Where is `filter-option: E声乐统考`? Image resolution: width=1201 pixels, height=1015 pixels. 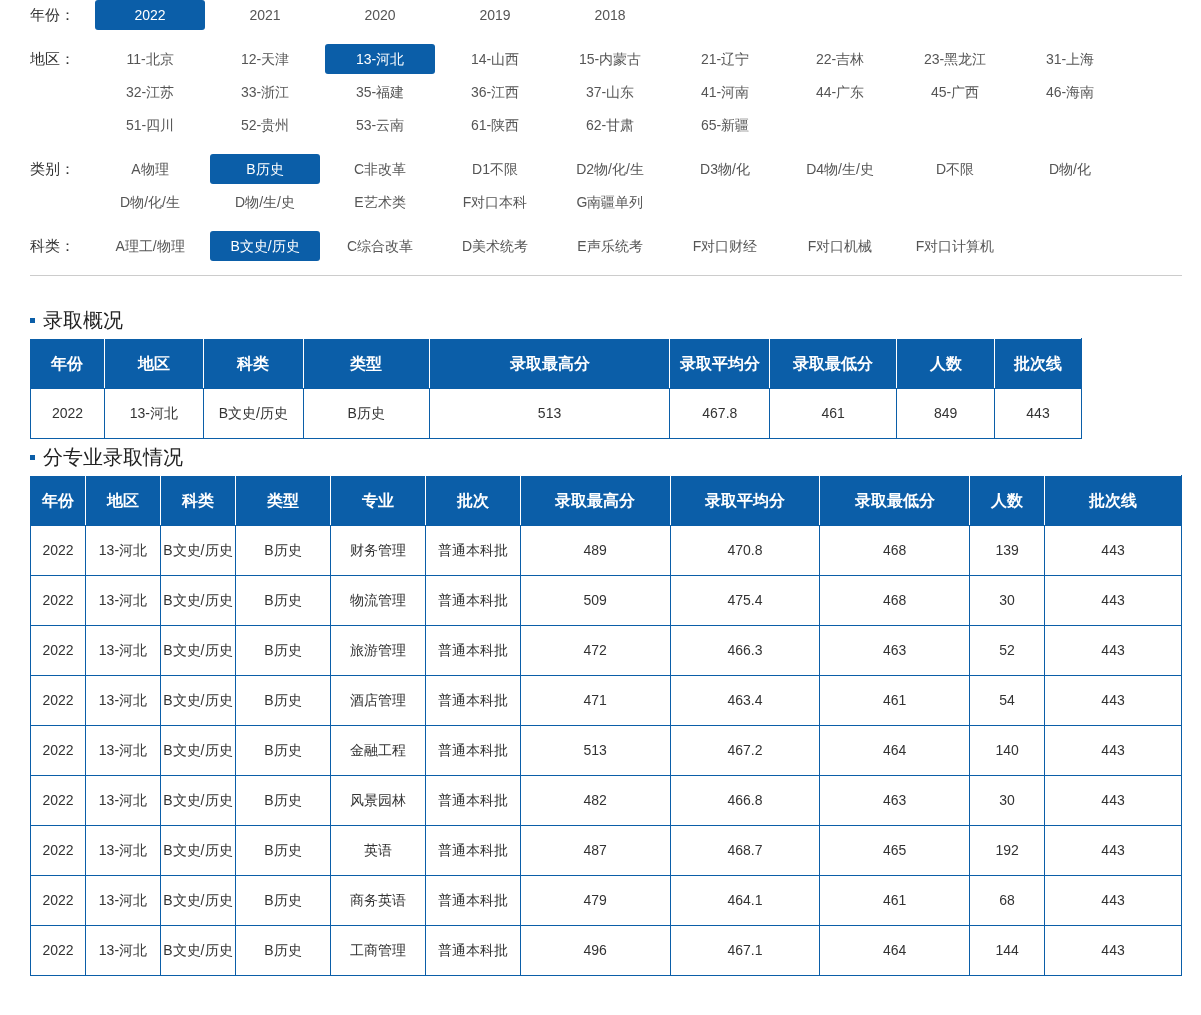
filter-option: E声乐统考 is located at coordinates (610, 246).